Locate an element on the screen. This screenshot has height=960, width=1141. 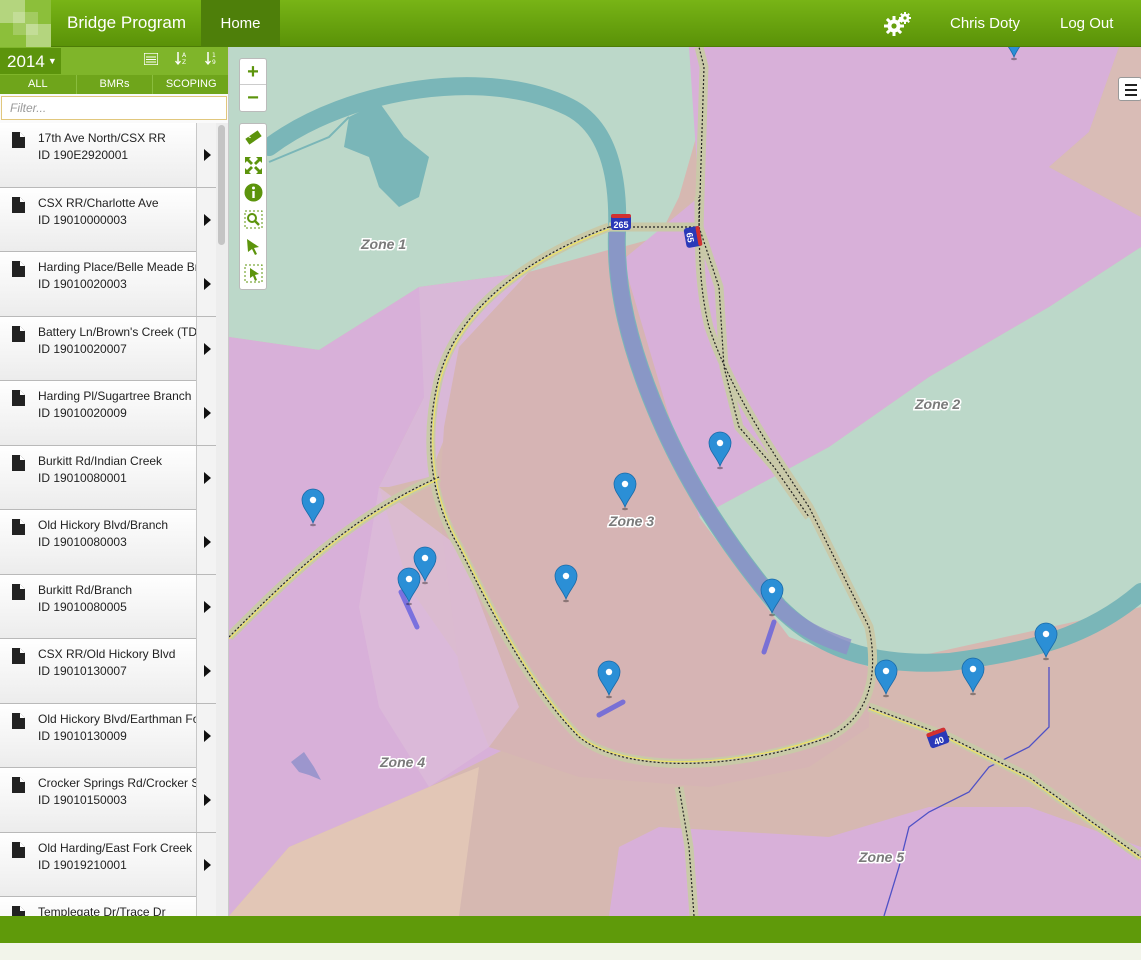
year-dropdown: 2014 ▼ is located at coordinates (30, 61).